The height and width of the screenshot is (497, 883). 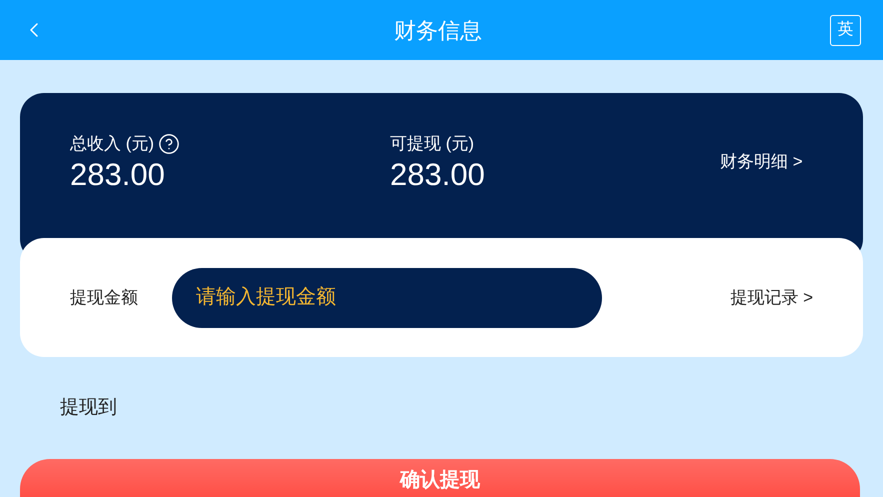 What do you see at coordinates (112, 144) in the screenshot?
I see `income-label: 总收入 (元)` at bounding box center [112, 144].